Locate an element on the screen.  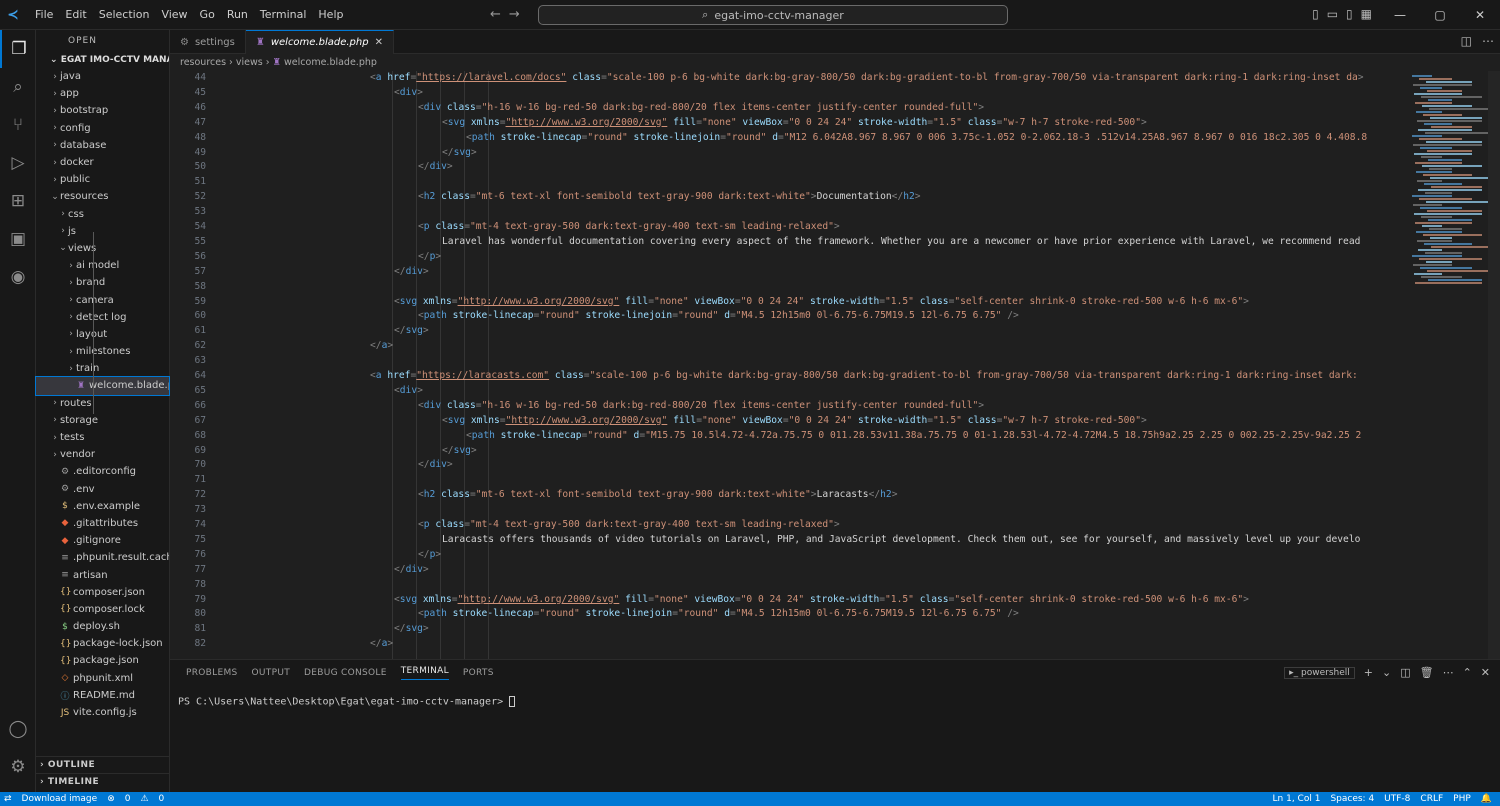
split-terminal-icon: ◫ is located at coordinates (1405, 672).